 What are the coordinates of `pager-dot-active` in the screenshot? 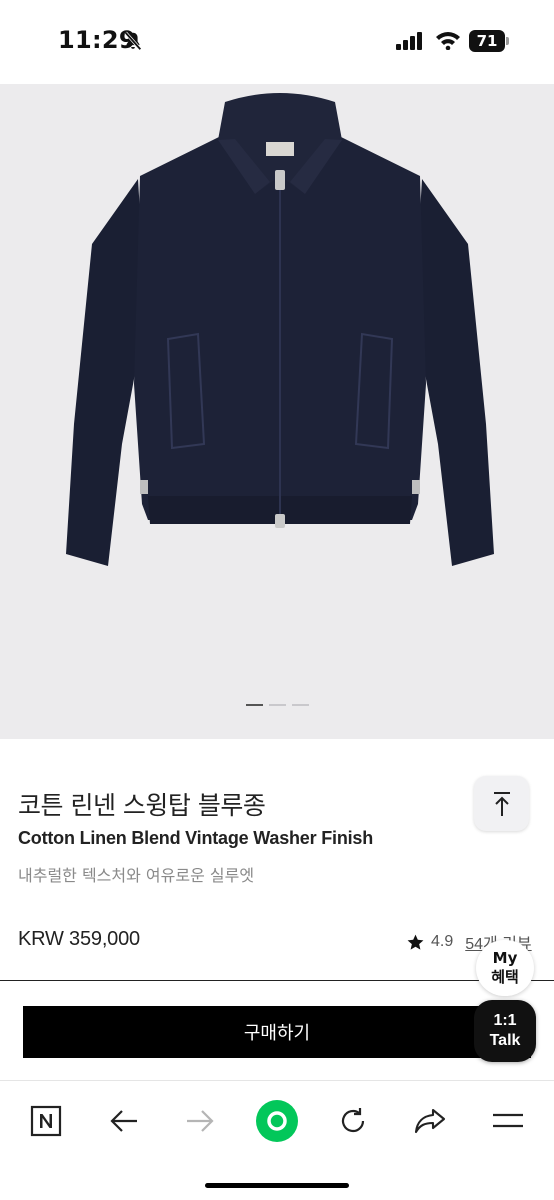 It's located at (254, 705).